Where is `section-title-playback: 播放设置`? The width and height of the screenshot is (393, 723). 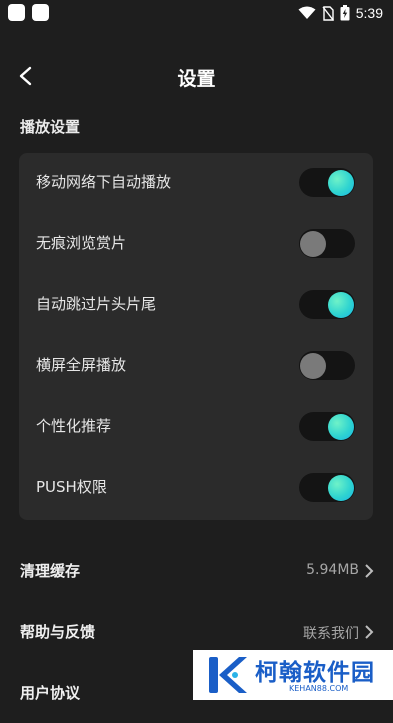 section-title-playback: 播放设置 is located at coordinates (50, 127).